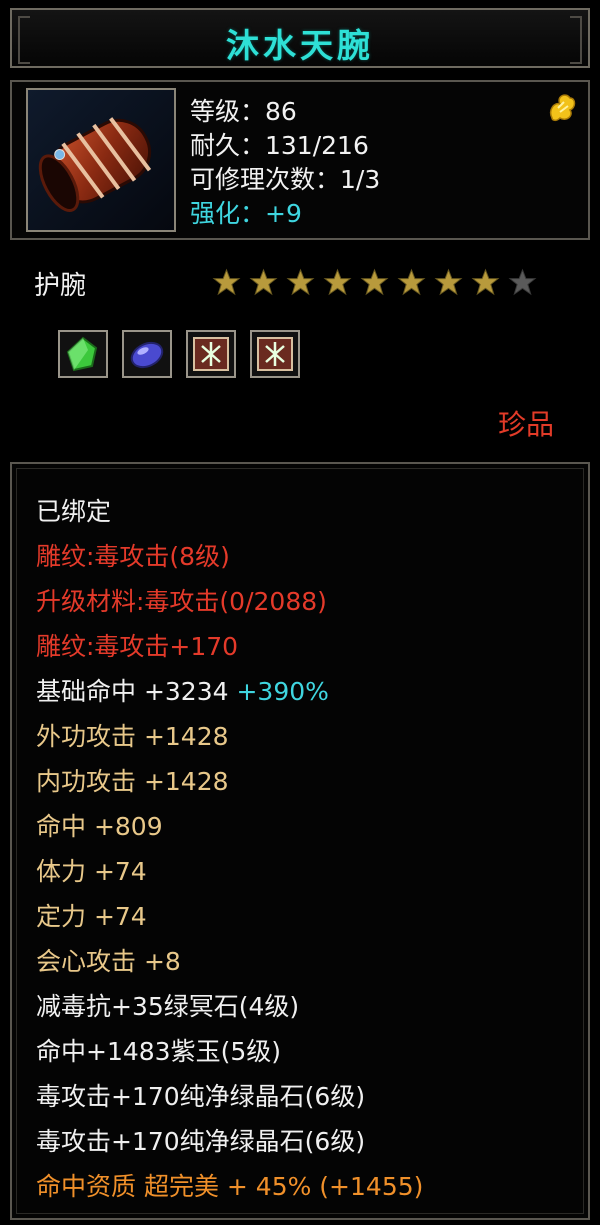 The width and height of the screenshot is (600, 1225). I want to click on crit-attack-line: 会心攻击 +8, so click(108, 961).